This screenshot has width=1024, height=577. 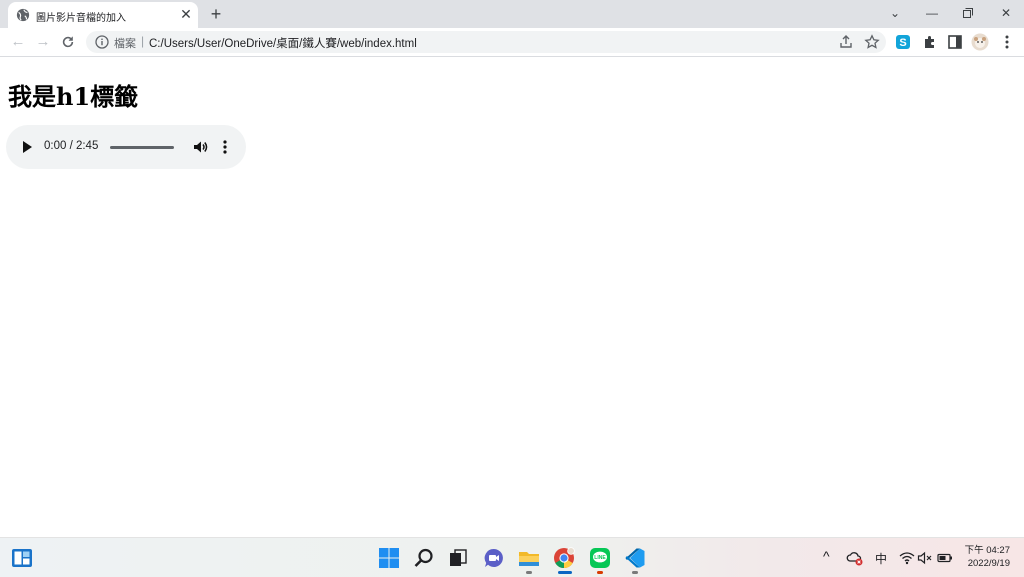 I want to click on start-icon, so click(x=389, y=558).